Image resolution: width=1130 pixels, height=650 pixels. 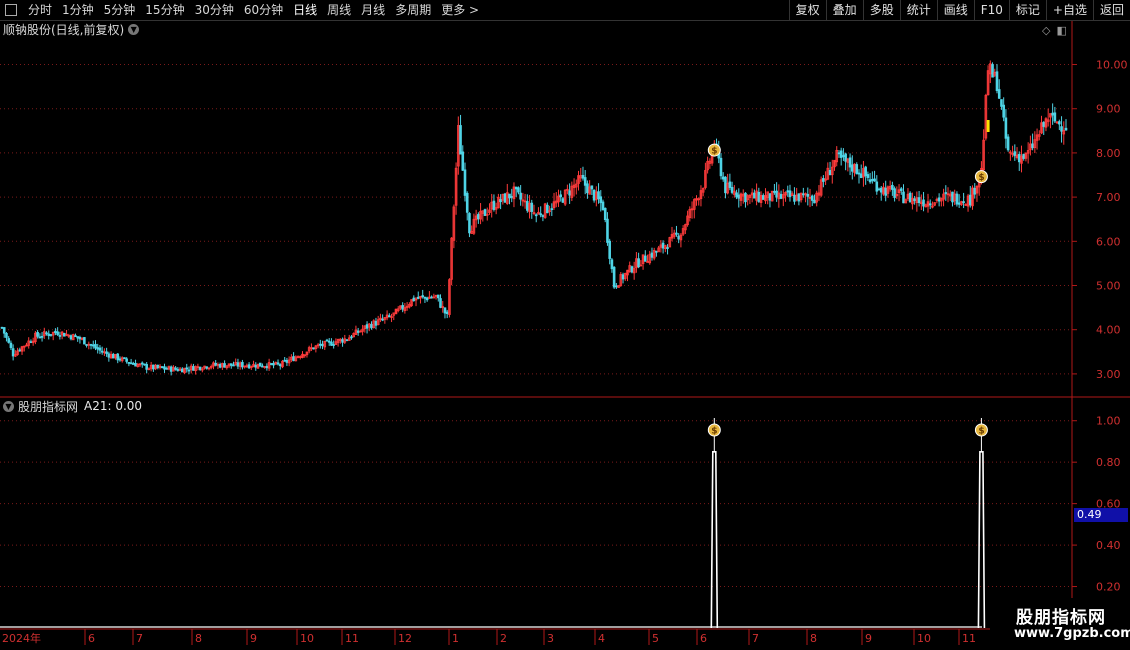 I want to click on y-tick-label: 7.00, so click(x=1108, y=197).